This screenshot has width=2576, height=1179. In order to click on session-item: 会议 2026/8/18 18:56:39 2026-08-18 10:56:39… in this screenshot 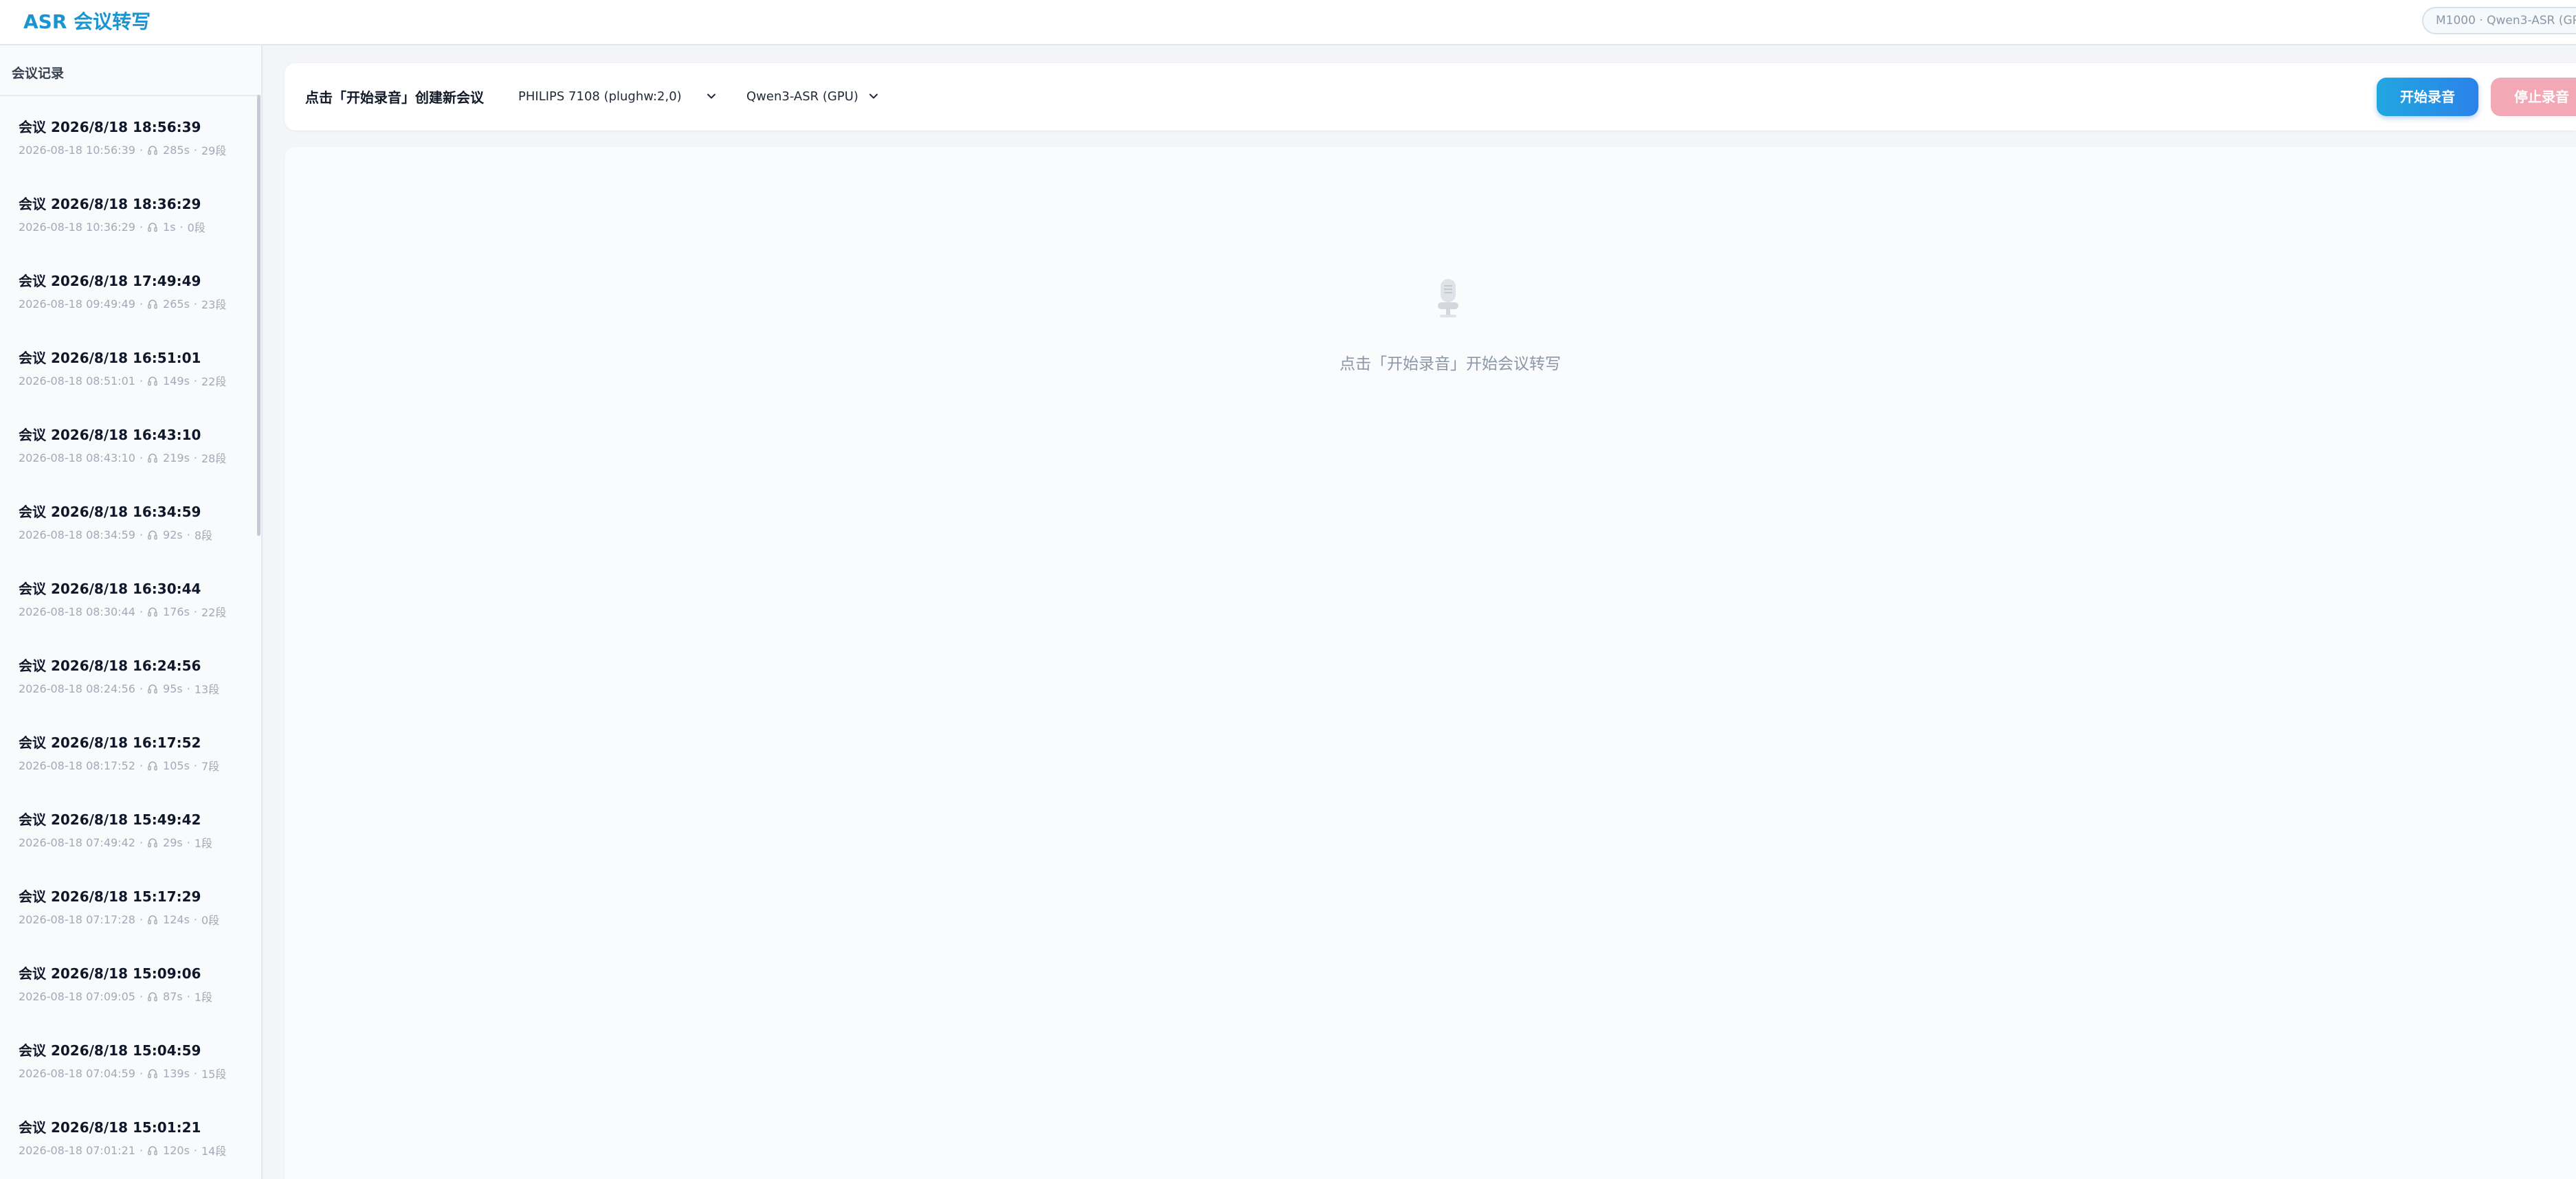, I will do `click(128, 134)`.